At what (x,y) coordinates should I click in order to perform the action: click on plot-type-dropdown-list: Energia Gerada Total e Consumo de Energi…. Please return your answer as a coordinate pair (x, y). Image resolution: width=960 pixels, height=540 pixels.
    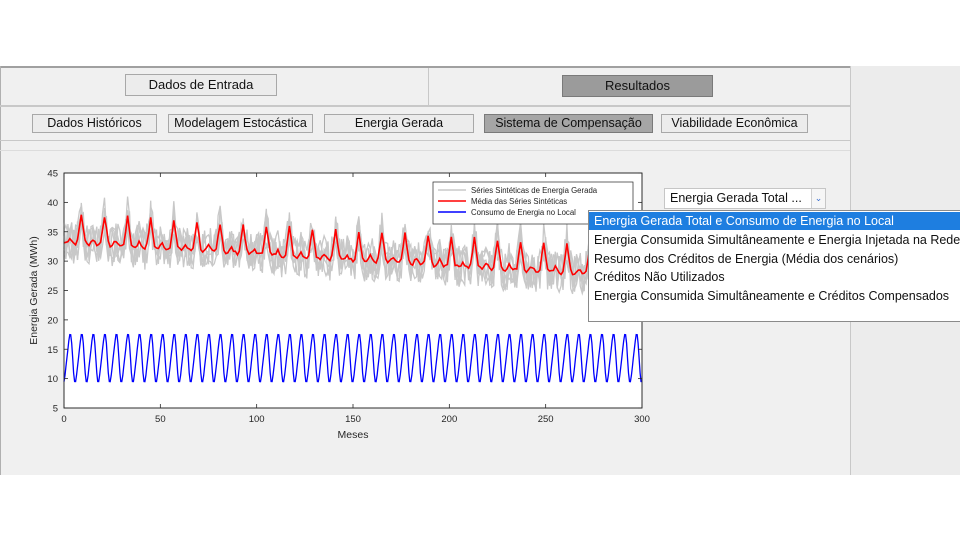
    Looking at the image, I should click on (774, 266).